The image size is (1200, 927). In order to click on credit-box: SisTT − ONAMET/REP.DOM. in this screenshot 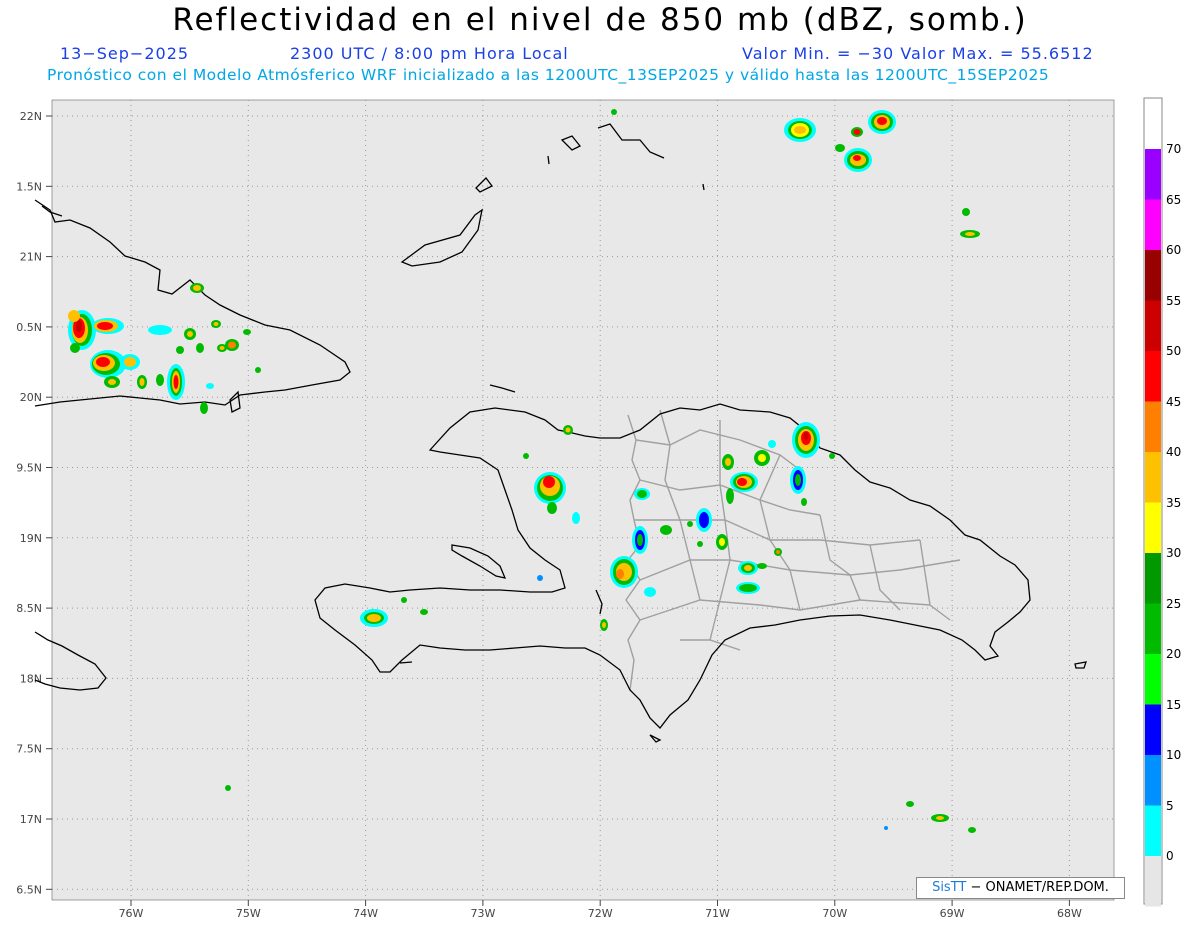, I will do `click(1020, 888)`.